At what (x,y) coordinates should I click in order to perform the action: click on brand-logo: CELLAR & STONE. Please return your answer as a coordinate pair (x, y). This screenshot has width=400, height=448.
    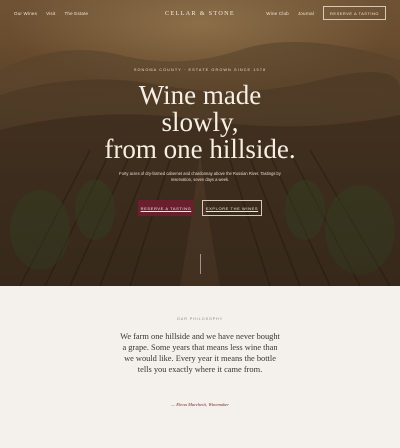
    Looking at the image, I should click on (200, 13).